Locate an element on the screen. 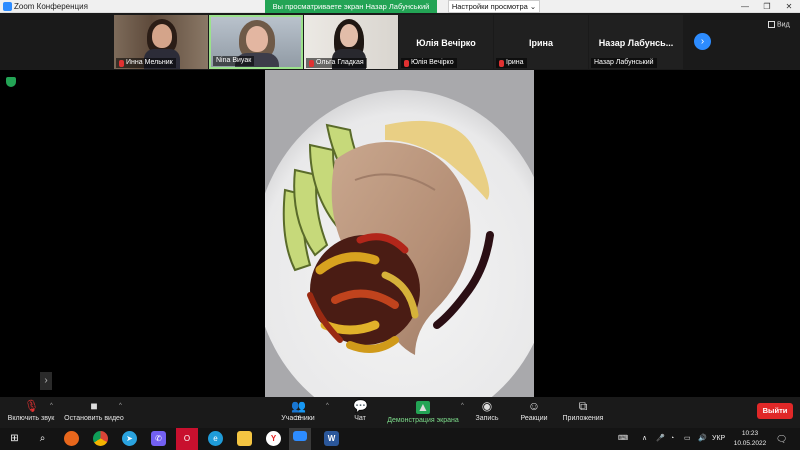 This screenshot has height=450, width=800. participants-icon: 👥16 is located at coordinates (298, 411).